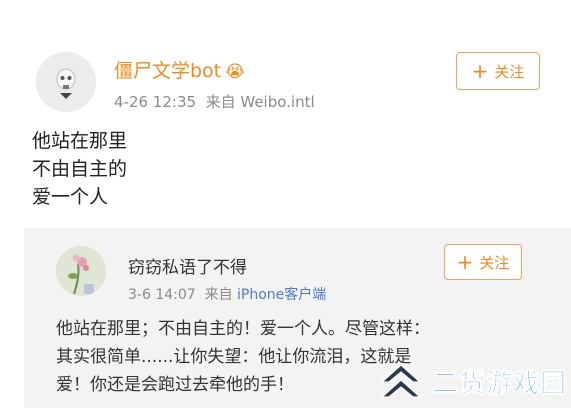 This screenshot has height=408, width=571. What do you see at coordinates (70, 197) in the screenshot?
I see `post-content-line: 爱一个人` at bounding box center [70, 197].